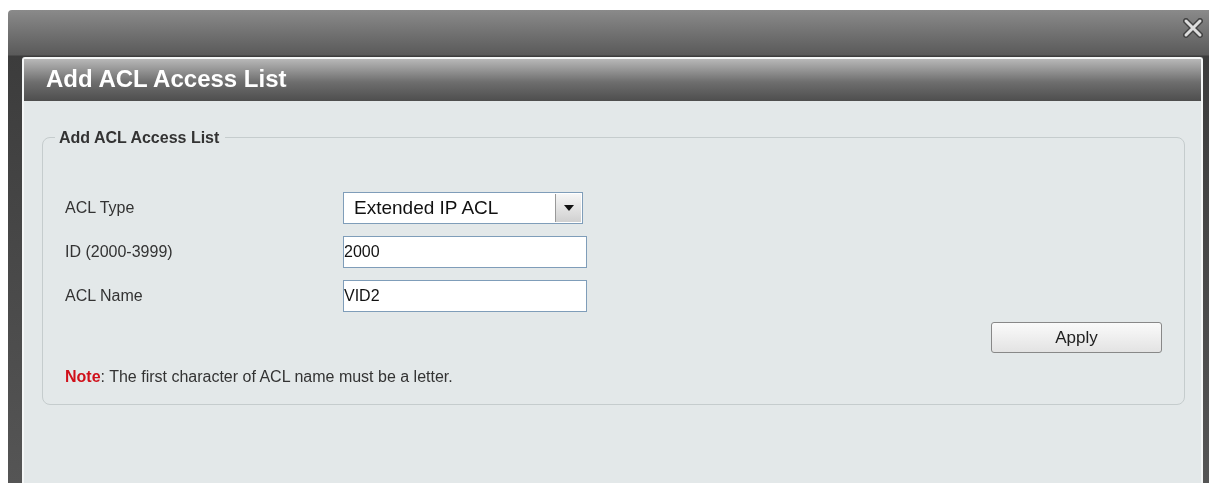 This screenshot has width=1209, height=483. What do you see at coordinates (1076, 337) in the screenshot?
I see `apply-button: Apply` at bounding box center [1076, 337].